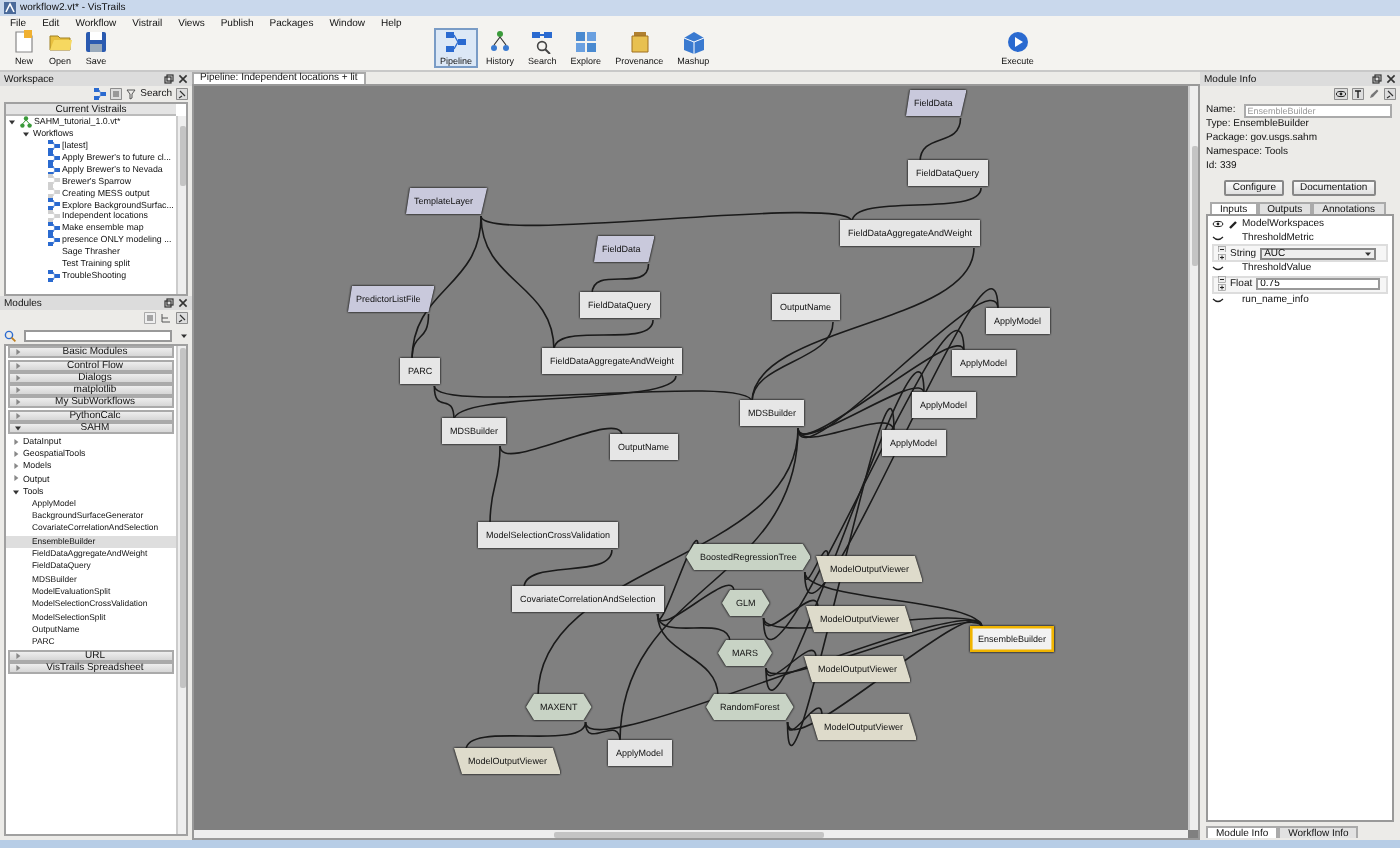 The height and width of the screenshot is (848, 1400). What do you see at coordinates (24, 42) in the screenshot?
I see `new-document-icon` at bounding box center [24, 42].